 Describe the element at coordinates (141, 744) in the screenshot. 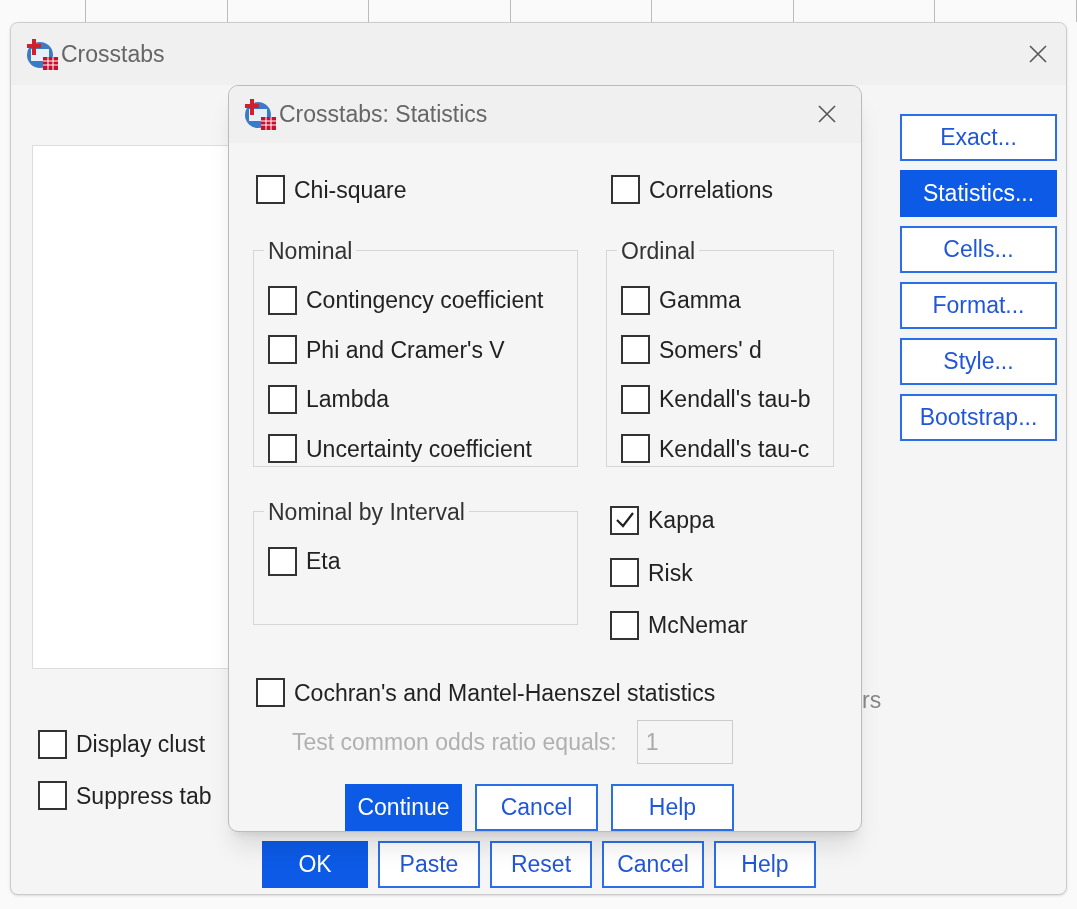

I see `checkbox-label: Display clust` at that location.